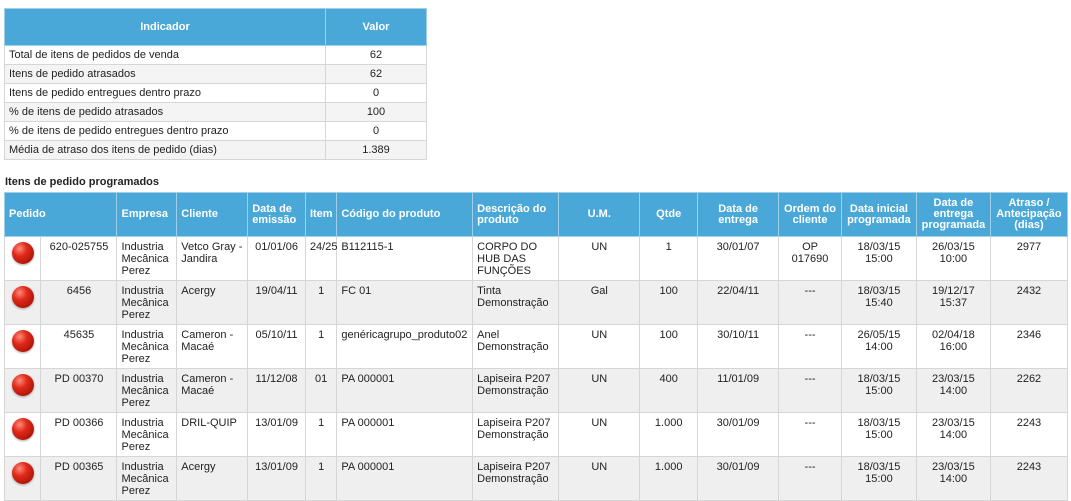 The image size is (1071, 501). What do you see at coordinates (405, 214) in the screenshot?
I see `col-codigo-produto: Código do produto` at bounding box center [405, 214].